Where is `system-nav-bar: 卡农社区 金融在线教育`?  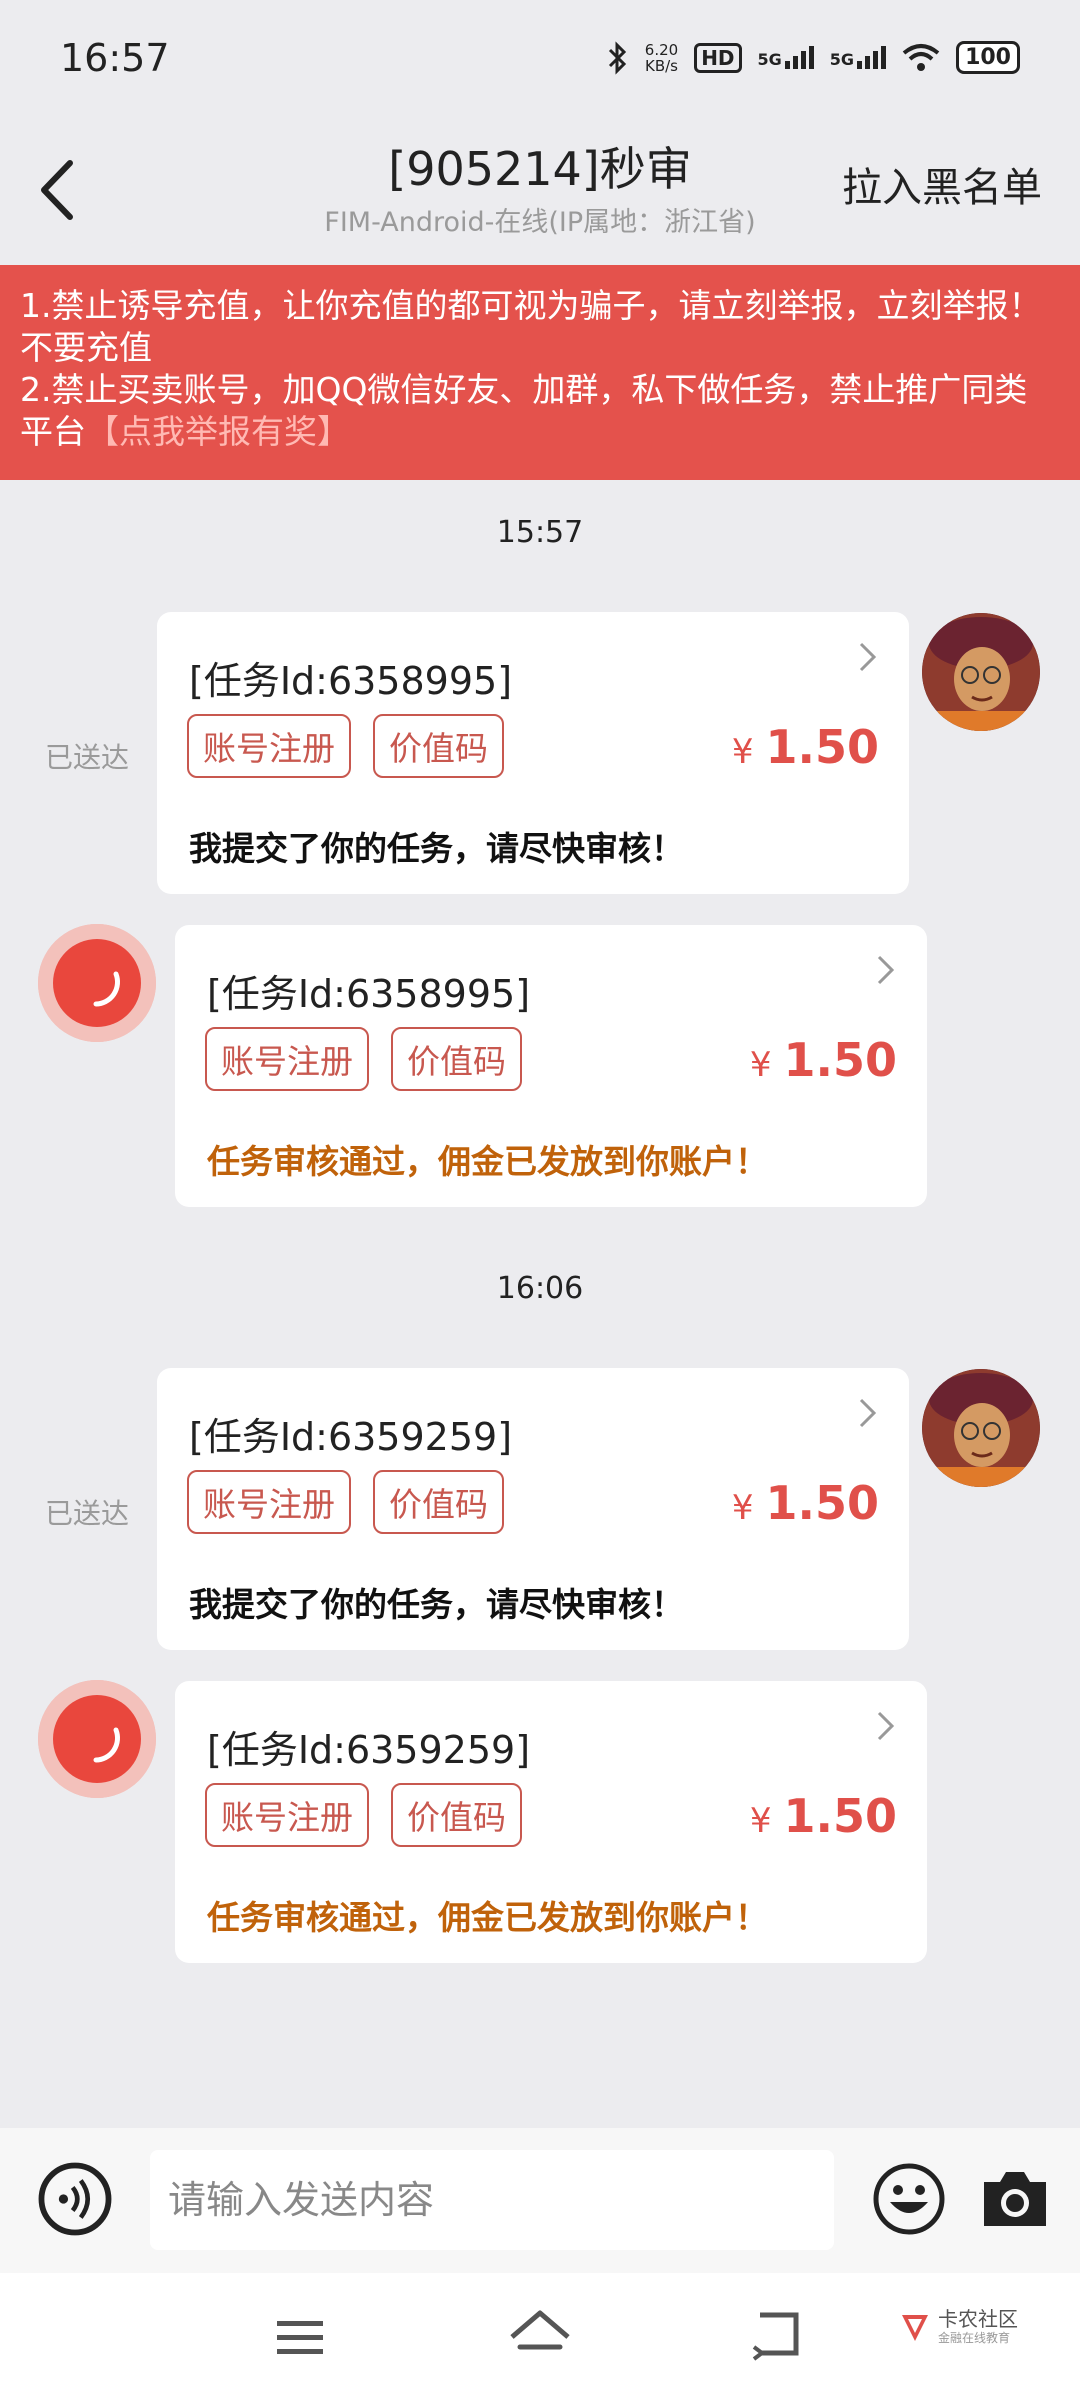 system-nav-bar: 卡农社区 金融在线教育 is located at coordinates (540, 2336).